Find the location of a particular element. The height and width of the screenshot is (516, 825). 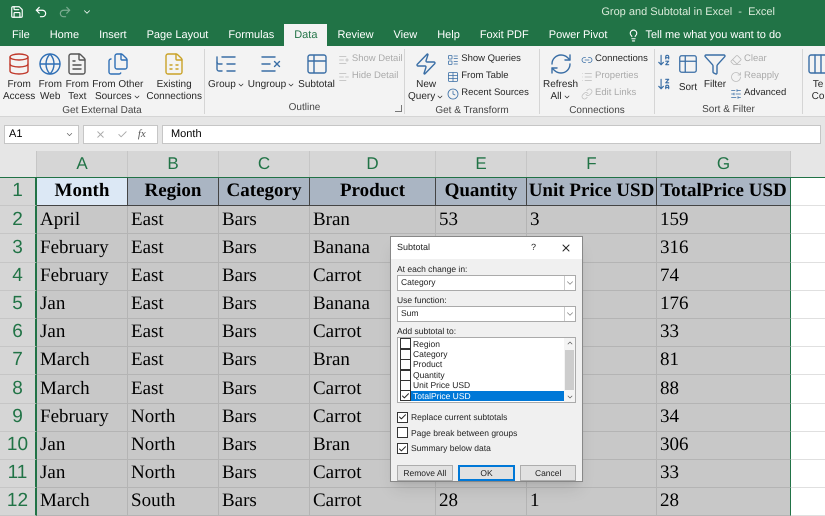

ribbon-tab: Data is located at coordinates (306, 35).